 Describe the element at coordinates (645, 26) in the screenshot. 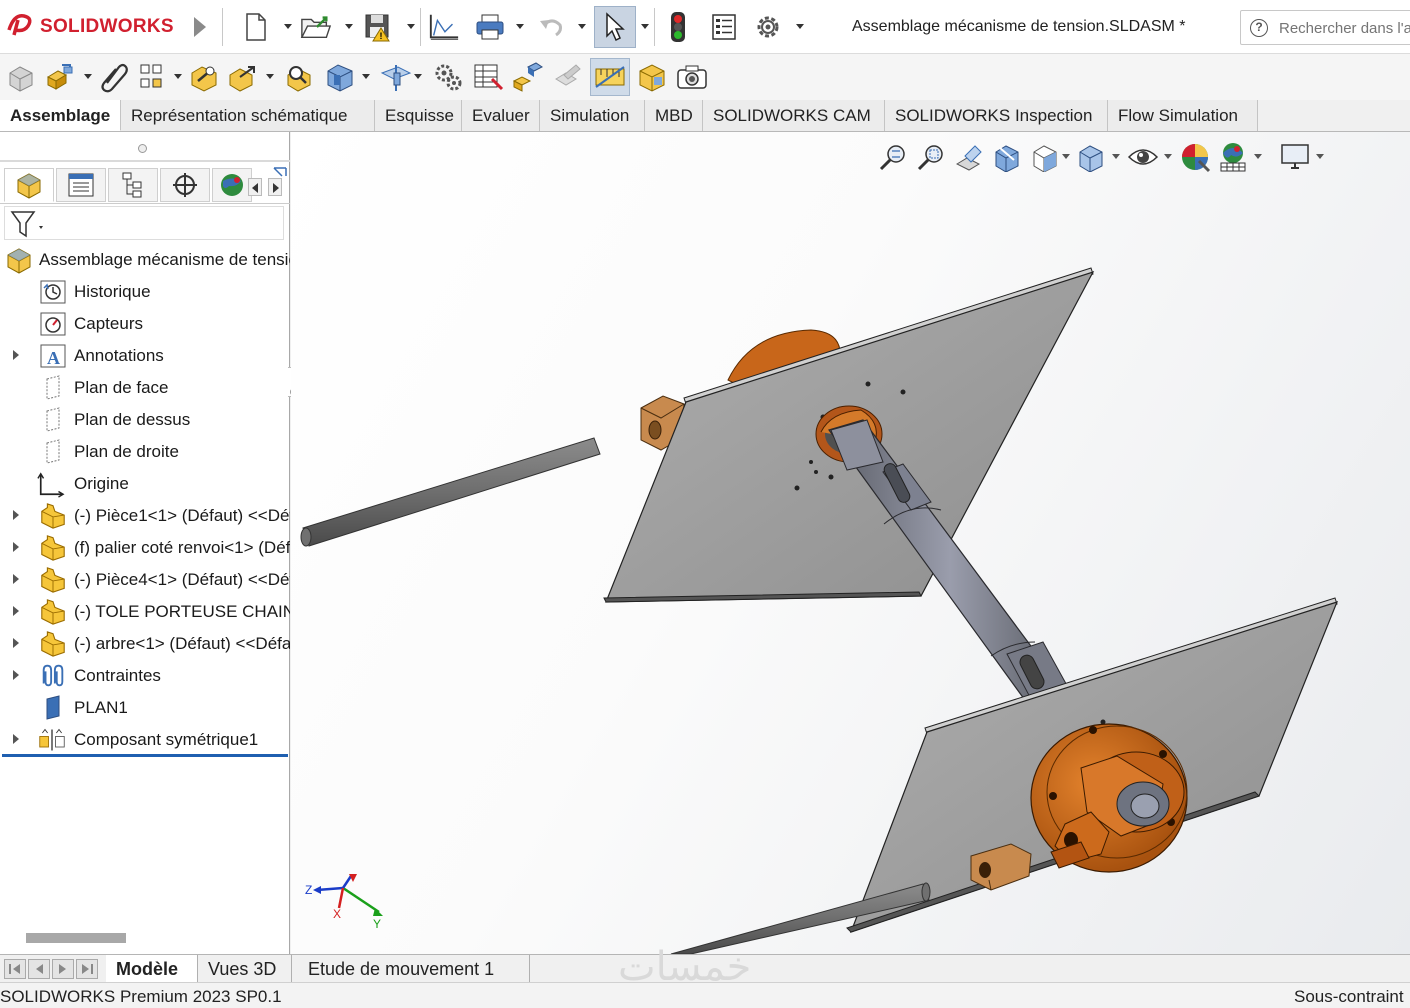

I see `select-dropdown-icon` at that location.